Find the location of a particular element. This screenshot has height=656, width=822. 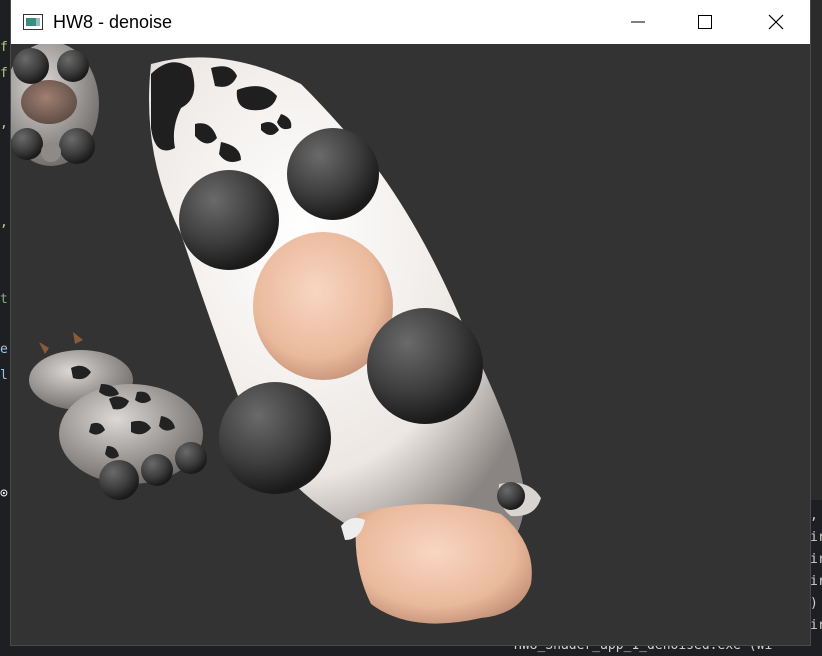

close-button is located at coordinates (776, 22).